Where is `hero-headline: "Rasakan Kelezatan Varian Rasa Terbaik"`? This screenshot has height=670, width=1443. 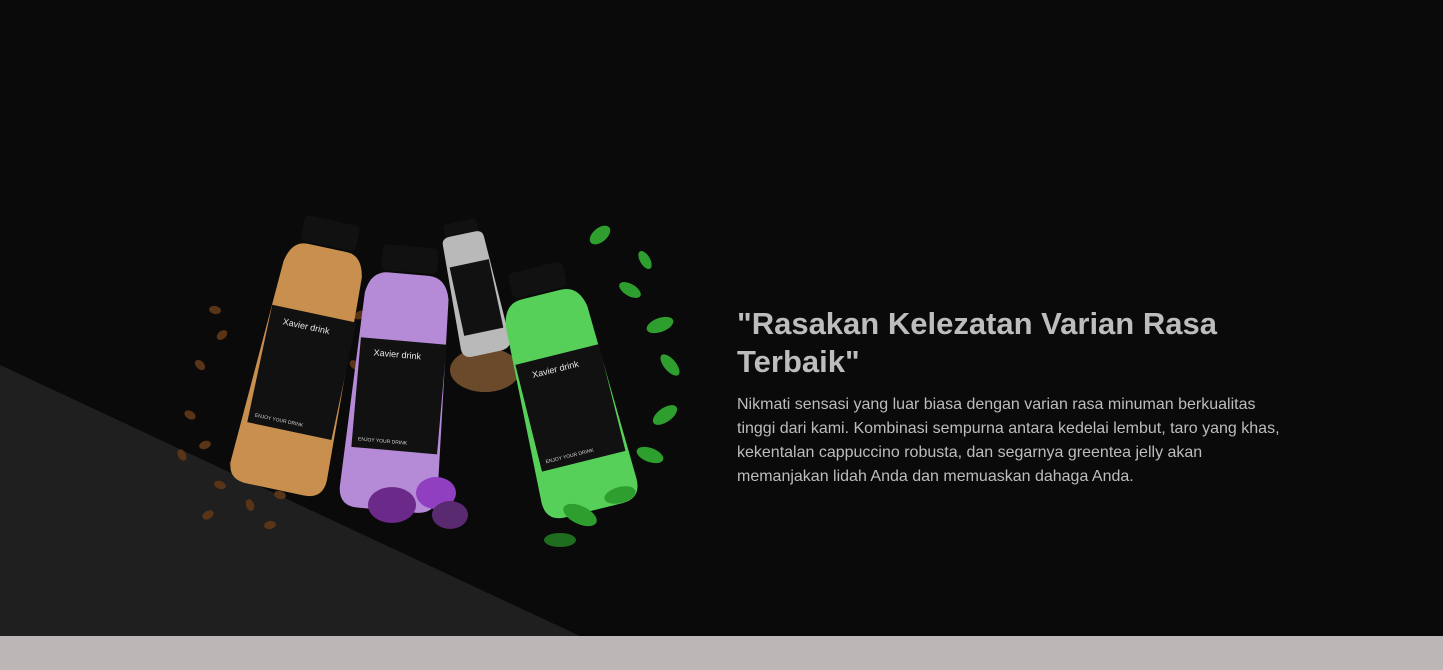 hero-headline: "Rasakan Kelezatan Varian Rasa Terbaik" is located at coordinates (977, 342).